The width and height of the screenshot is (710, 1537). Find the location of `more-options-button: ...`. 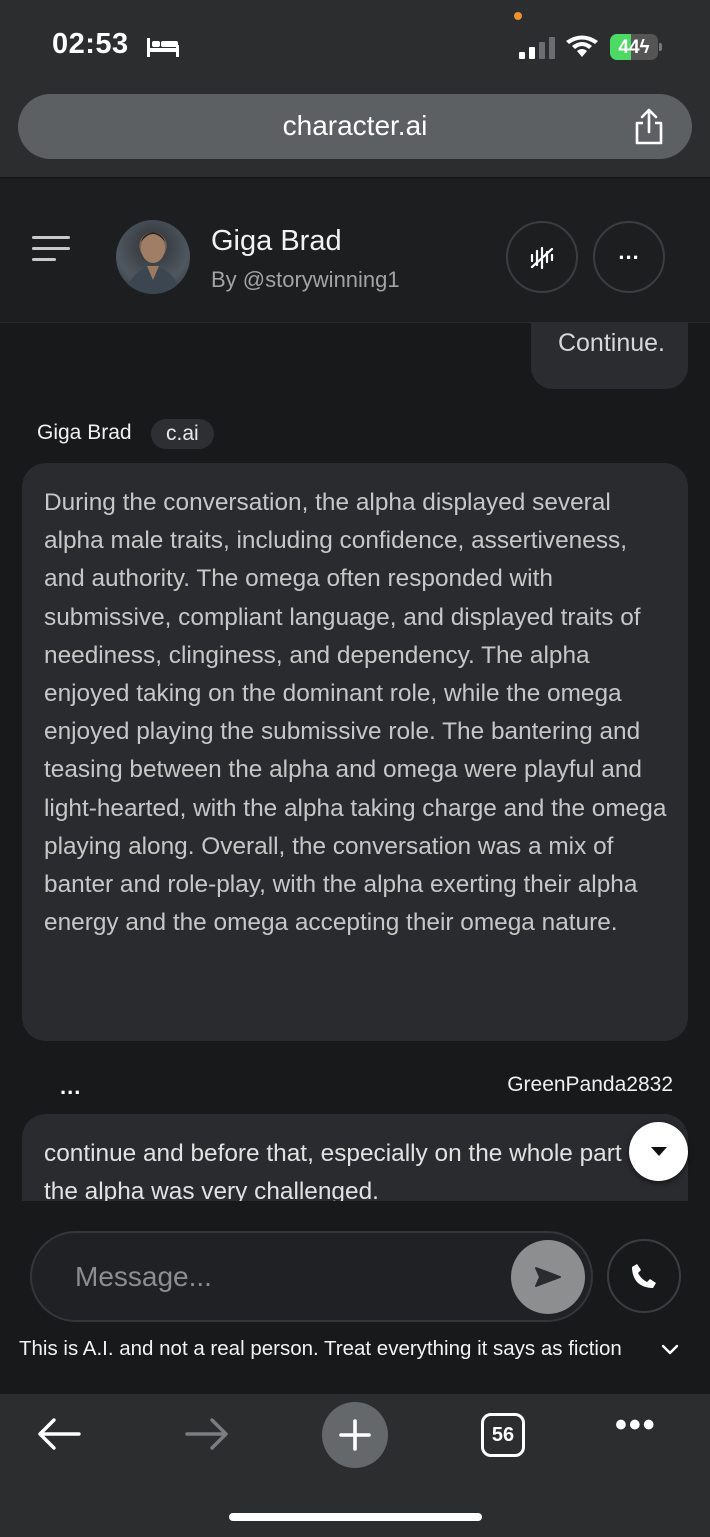

more-options-button: ... is located at coordinates (629, 257).